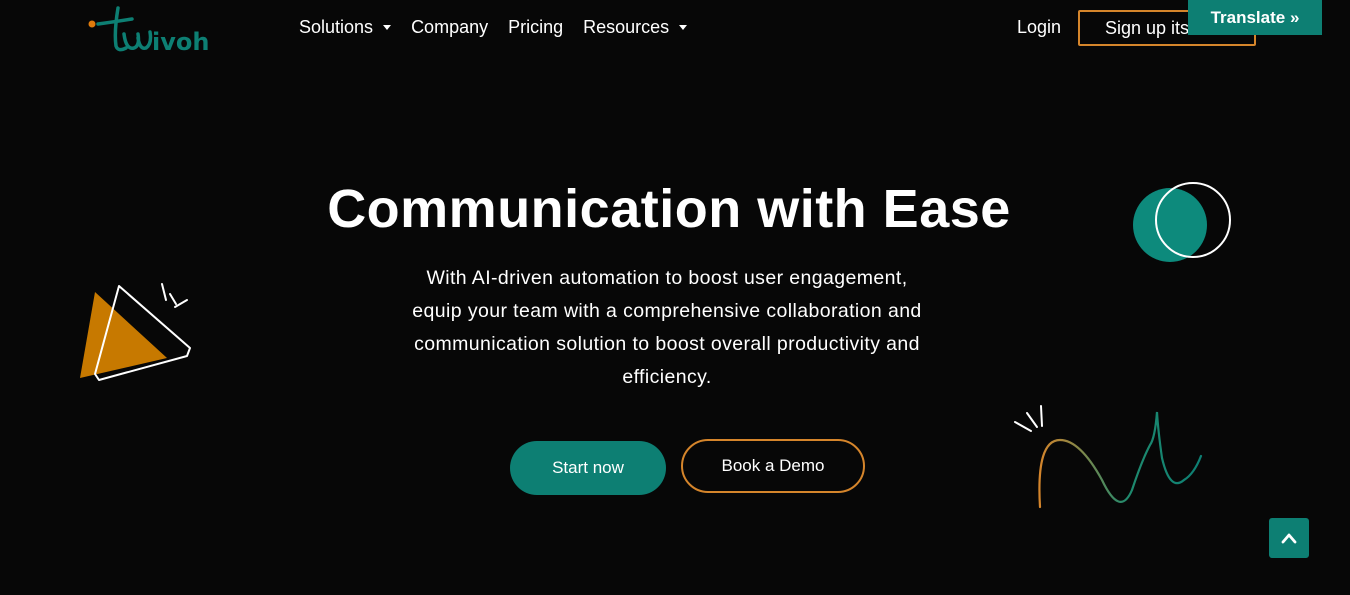 The height and width of the screenshot is (595, 1350). I want to click on brand-logo: trivoh ivoh, so click(153, 29).